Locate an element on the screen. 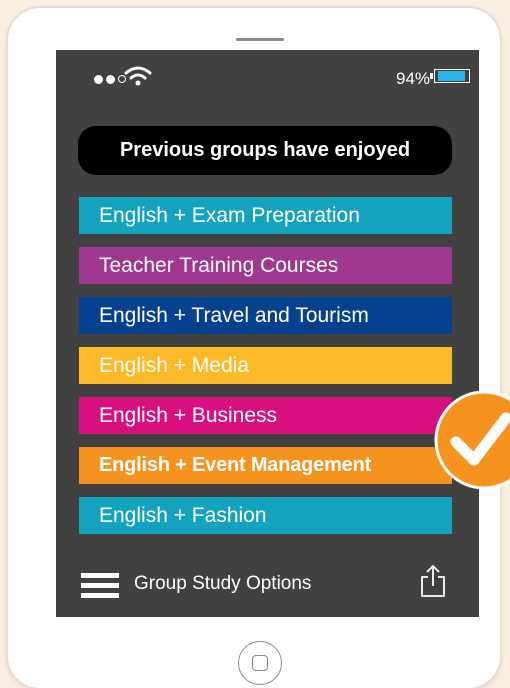 The height and width of the screenshot is (688, 510). battery-fill is located at coordinates (451, 76).